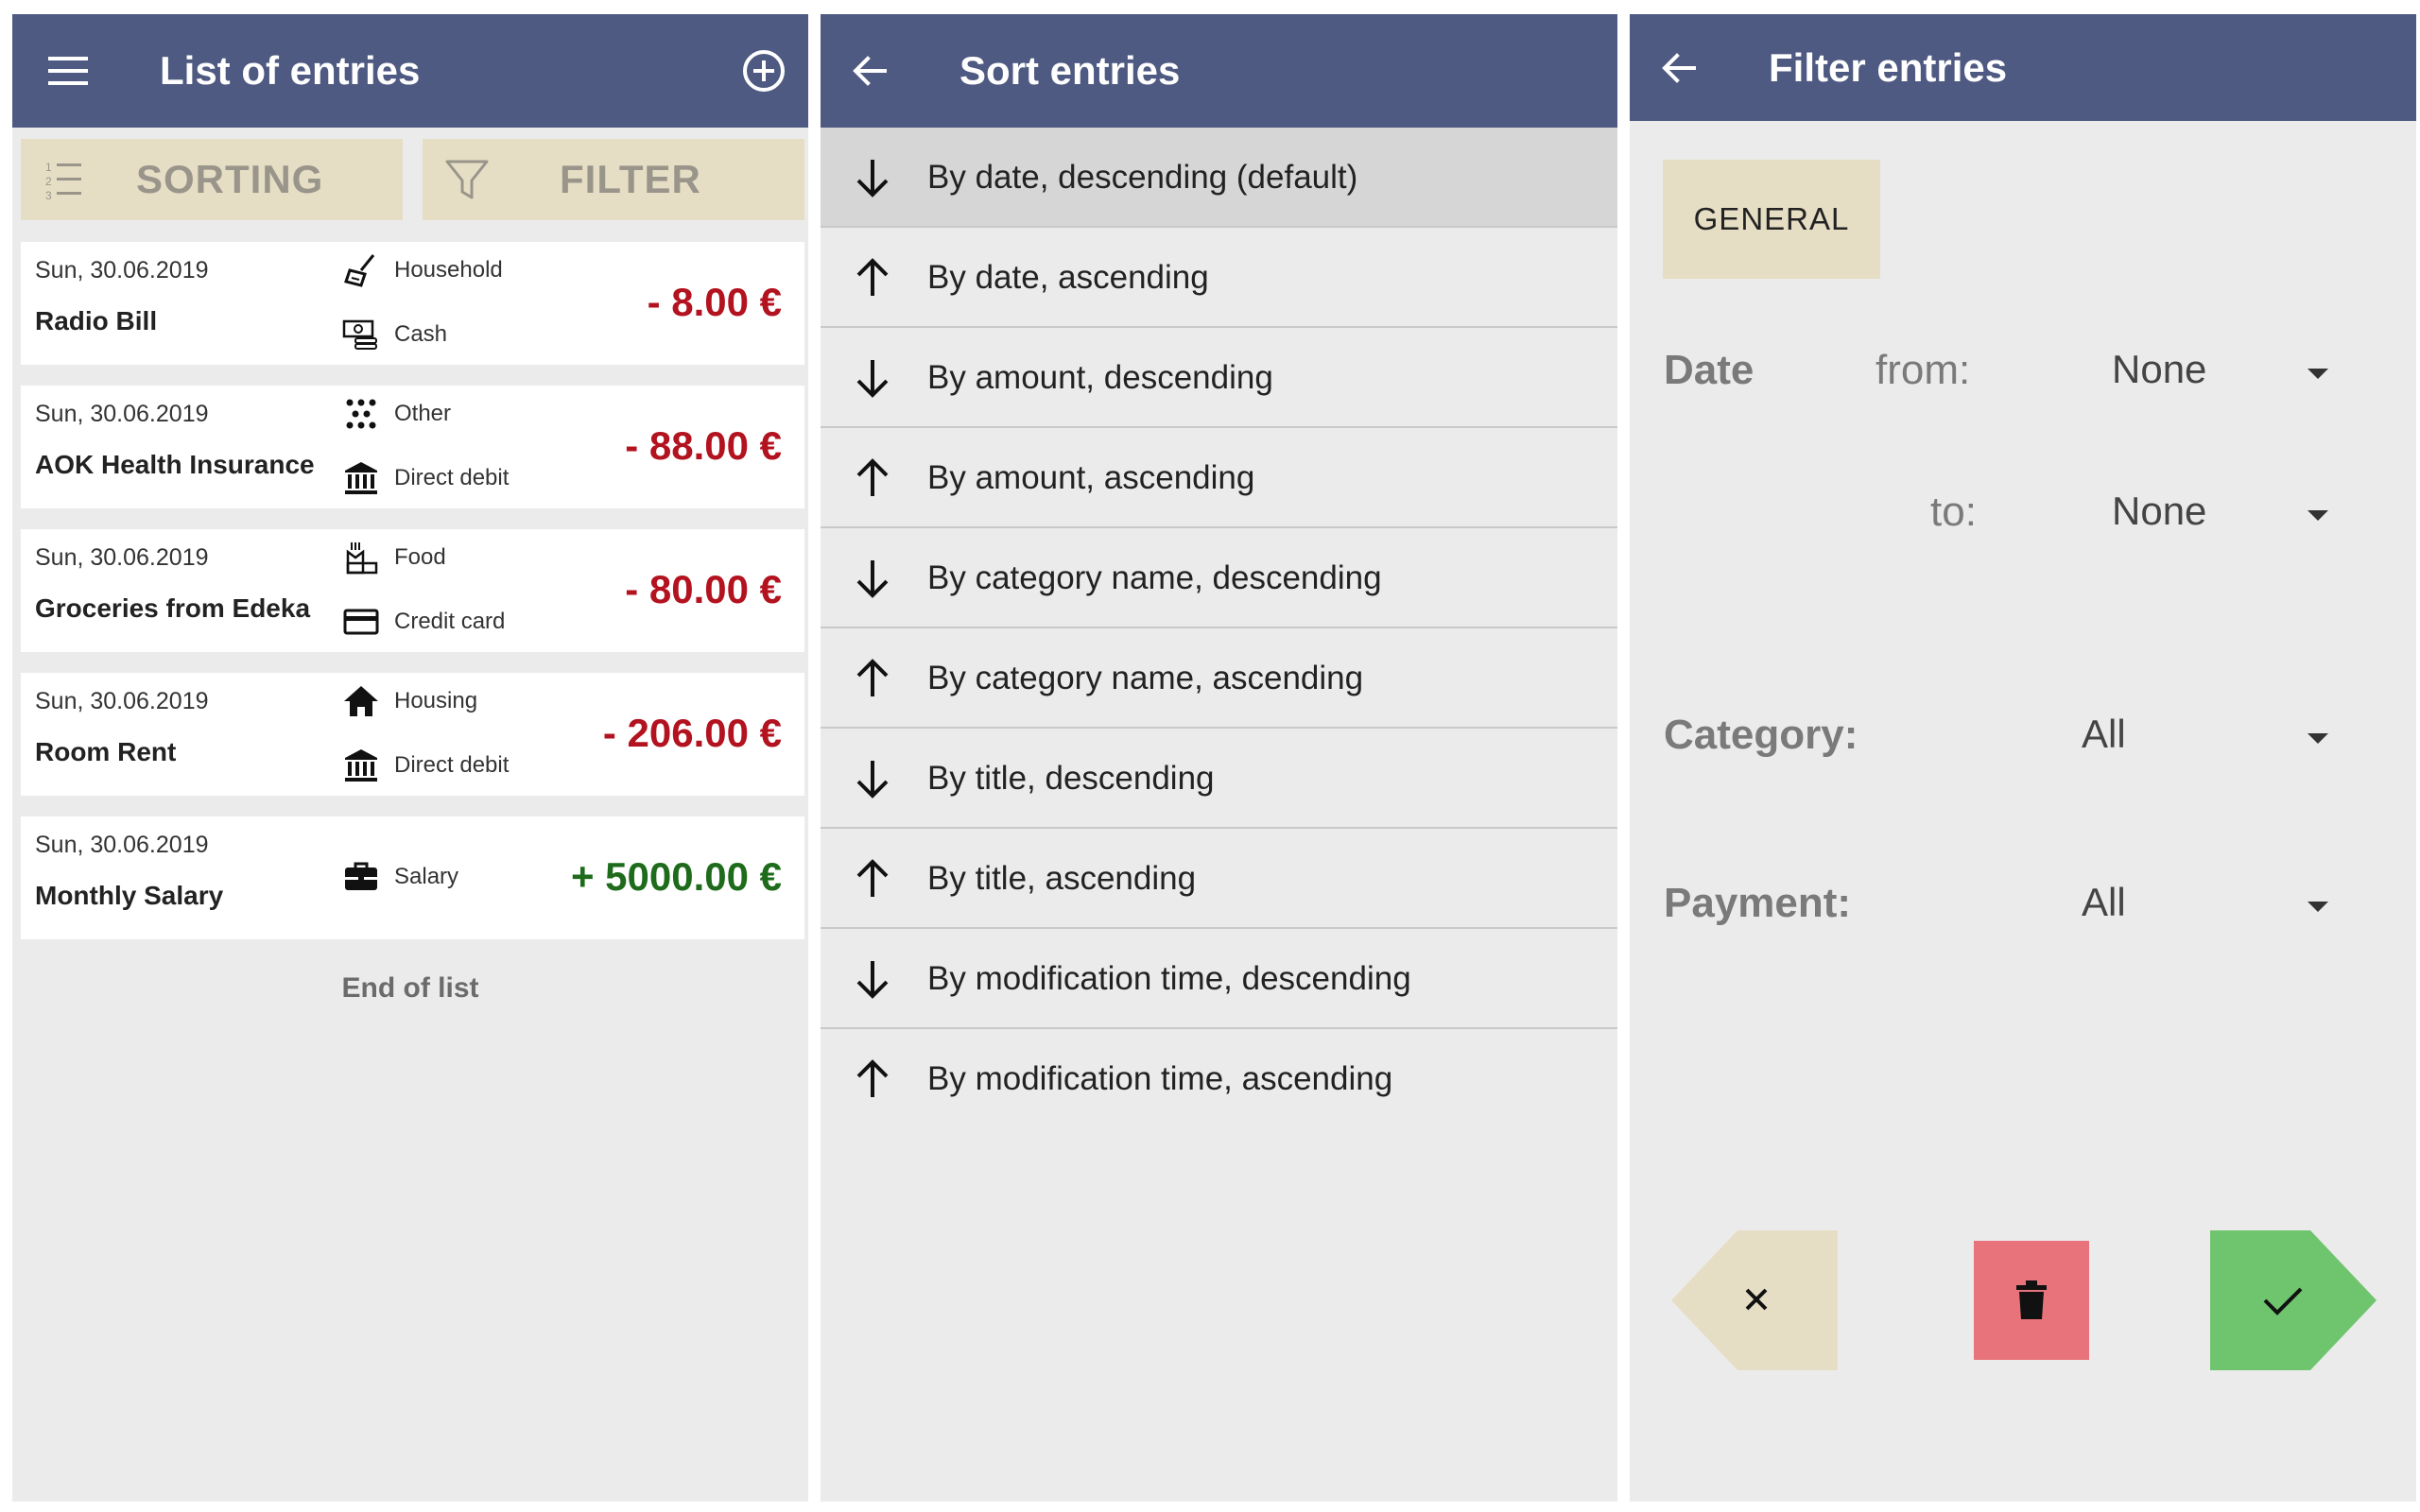  Describe the element at coordinates (426, 876) in the screenshot. I see `entry-category: Salary` at that location.